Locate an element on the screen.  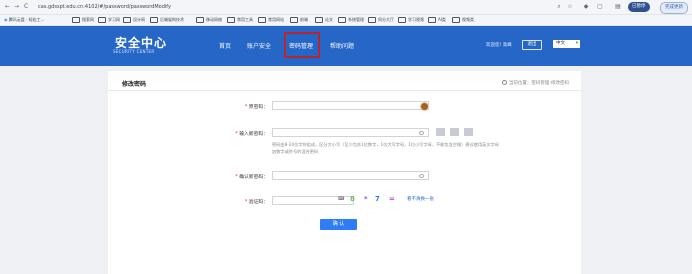
cloud-icon: ◉ is located at coordinates (6, 19).